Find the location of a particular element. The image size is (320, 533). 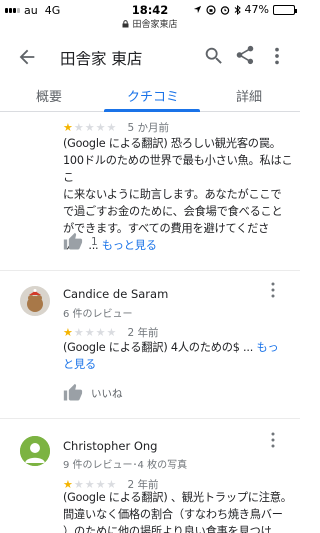

review-text-line: ）のために他の場所より良い食事を見つけ is located at coordinates (167, 529).